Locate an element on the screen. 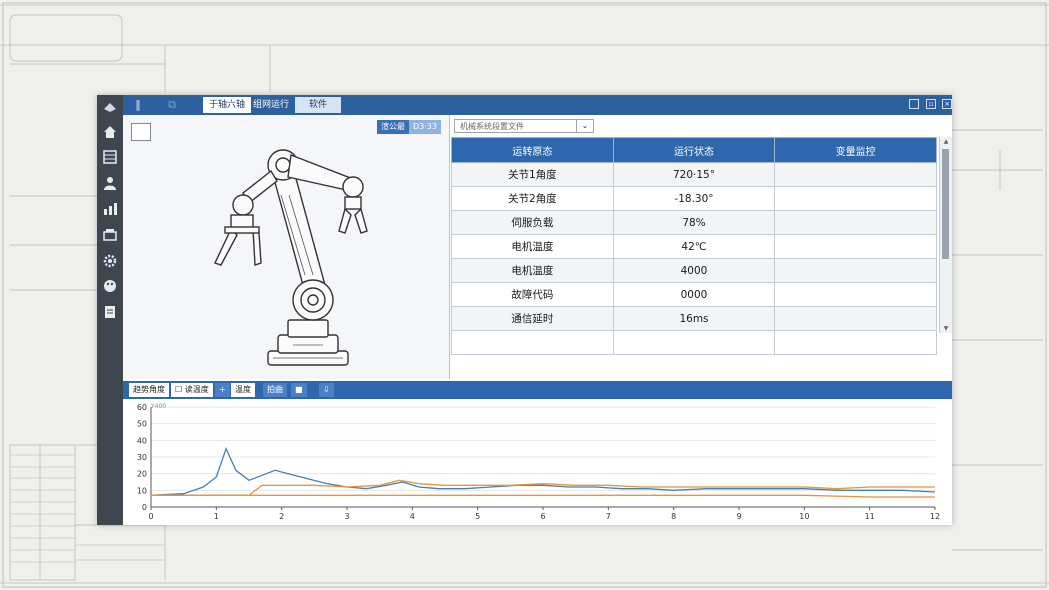 This screenshot has width=1049, height=590. x-tick-label: 8 is located at coordinates (673, 516).